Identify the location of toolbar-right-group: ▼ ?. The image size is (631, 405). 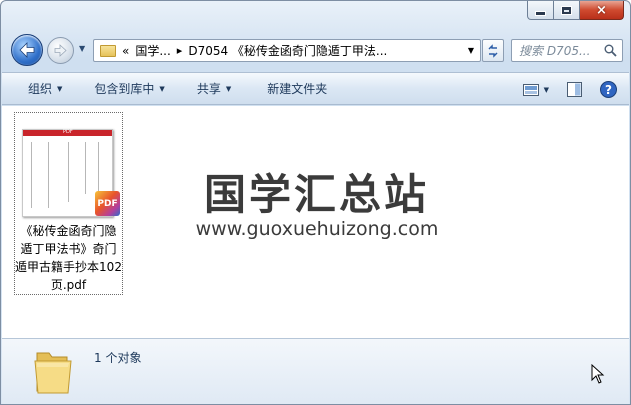
(575, 89).